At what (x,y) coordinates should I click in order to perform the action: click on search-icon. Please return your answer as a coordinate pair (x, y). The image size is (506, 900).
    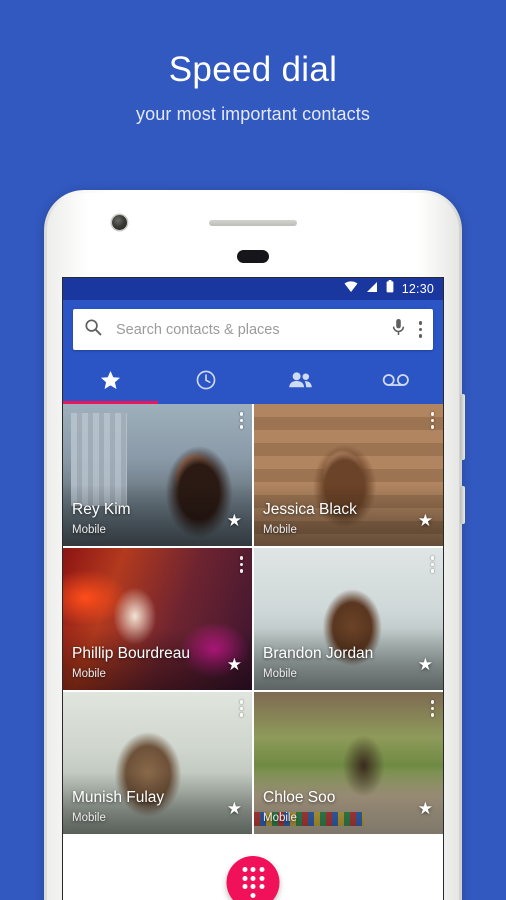
    Looking at the image, I should click on (93, 329).